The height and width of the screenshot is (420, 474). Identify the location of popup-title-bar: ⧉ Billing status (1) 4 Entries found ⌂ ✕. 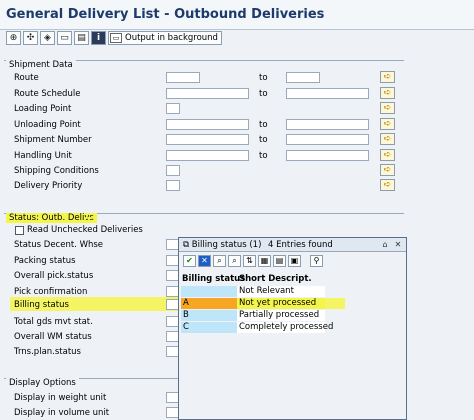
(292, 245).